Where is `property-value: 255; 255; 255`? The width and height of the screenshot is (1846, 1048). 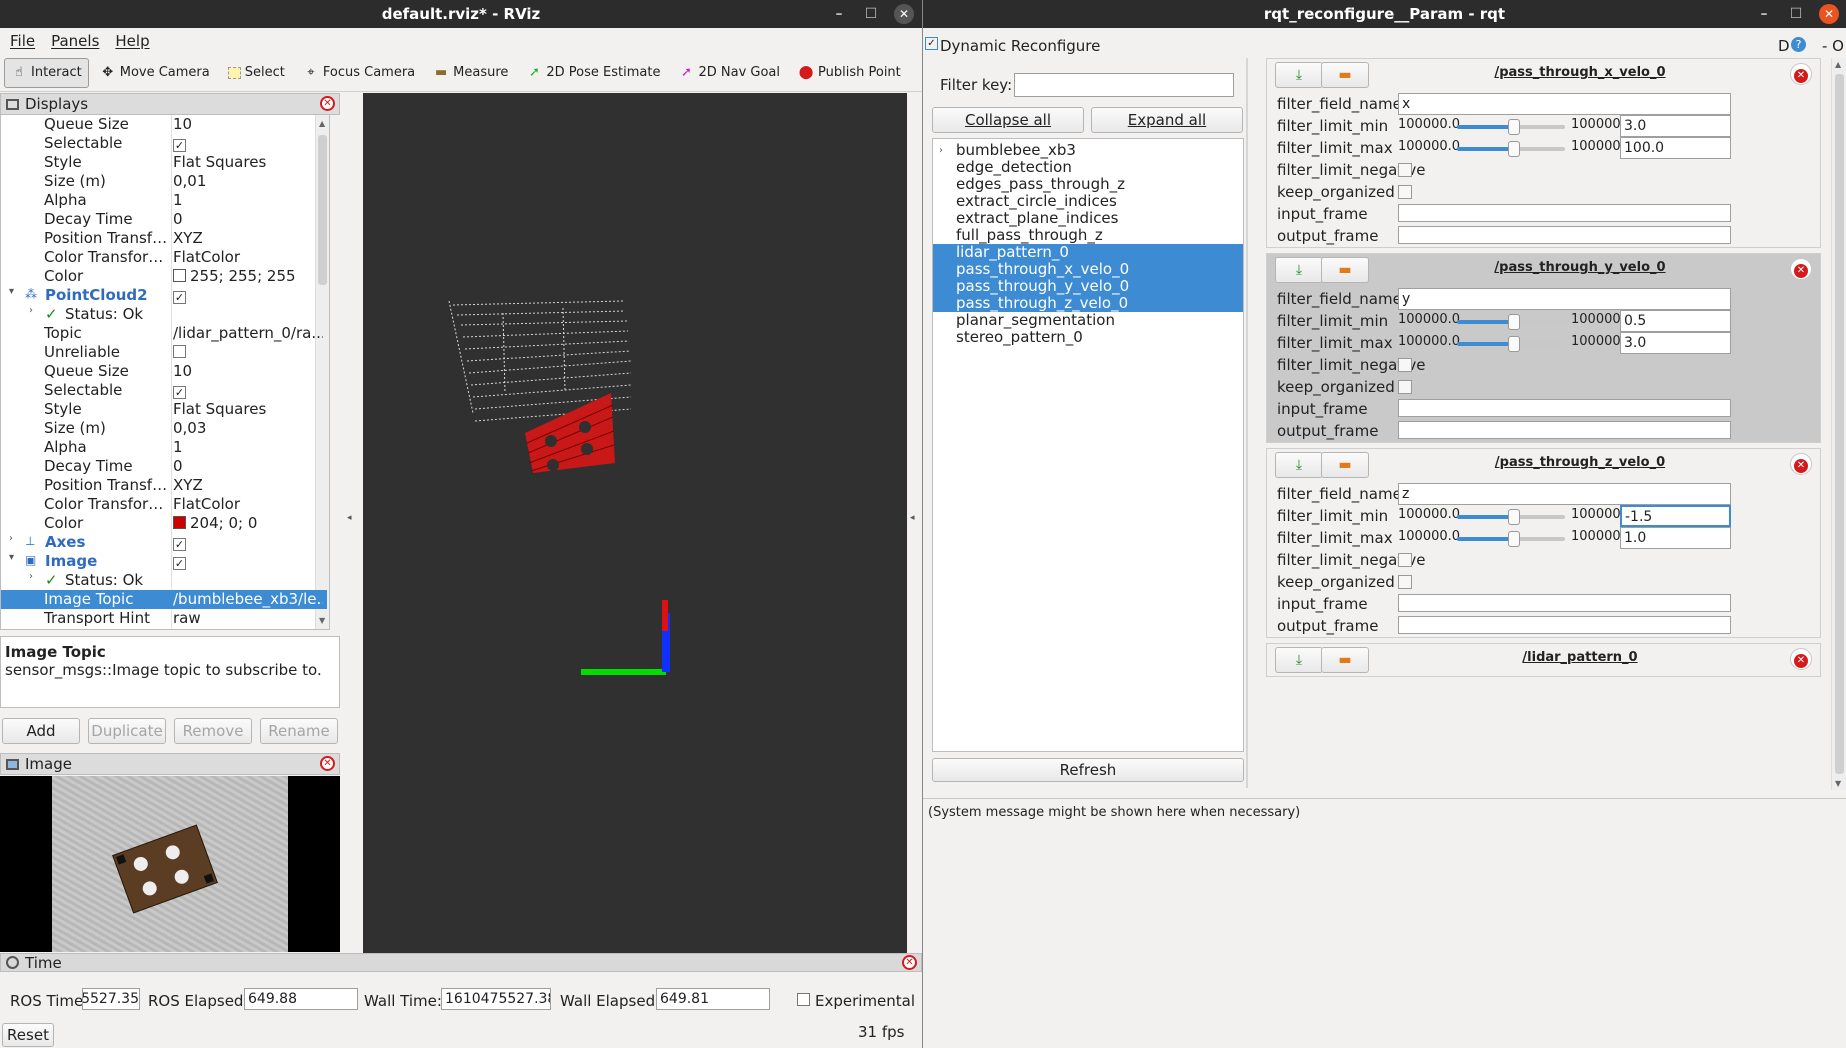
property-value: 255; 255; 255 is located at coordinates (248, 276).